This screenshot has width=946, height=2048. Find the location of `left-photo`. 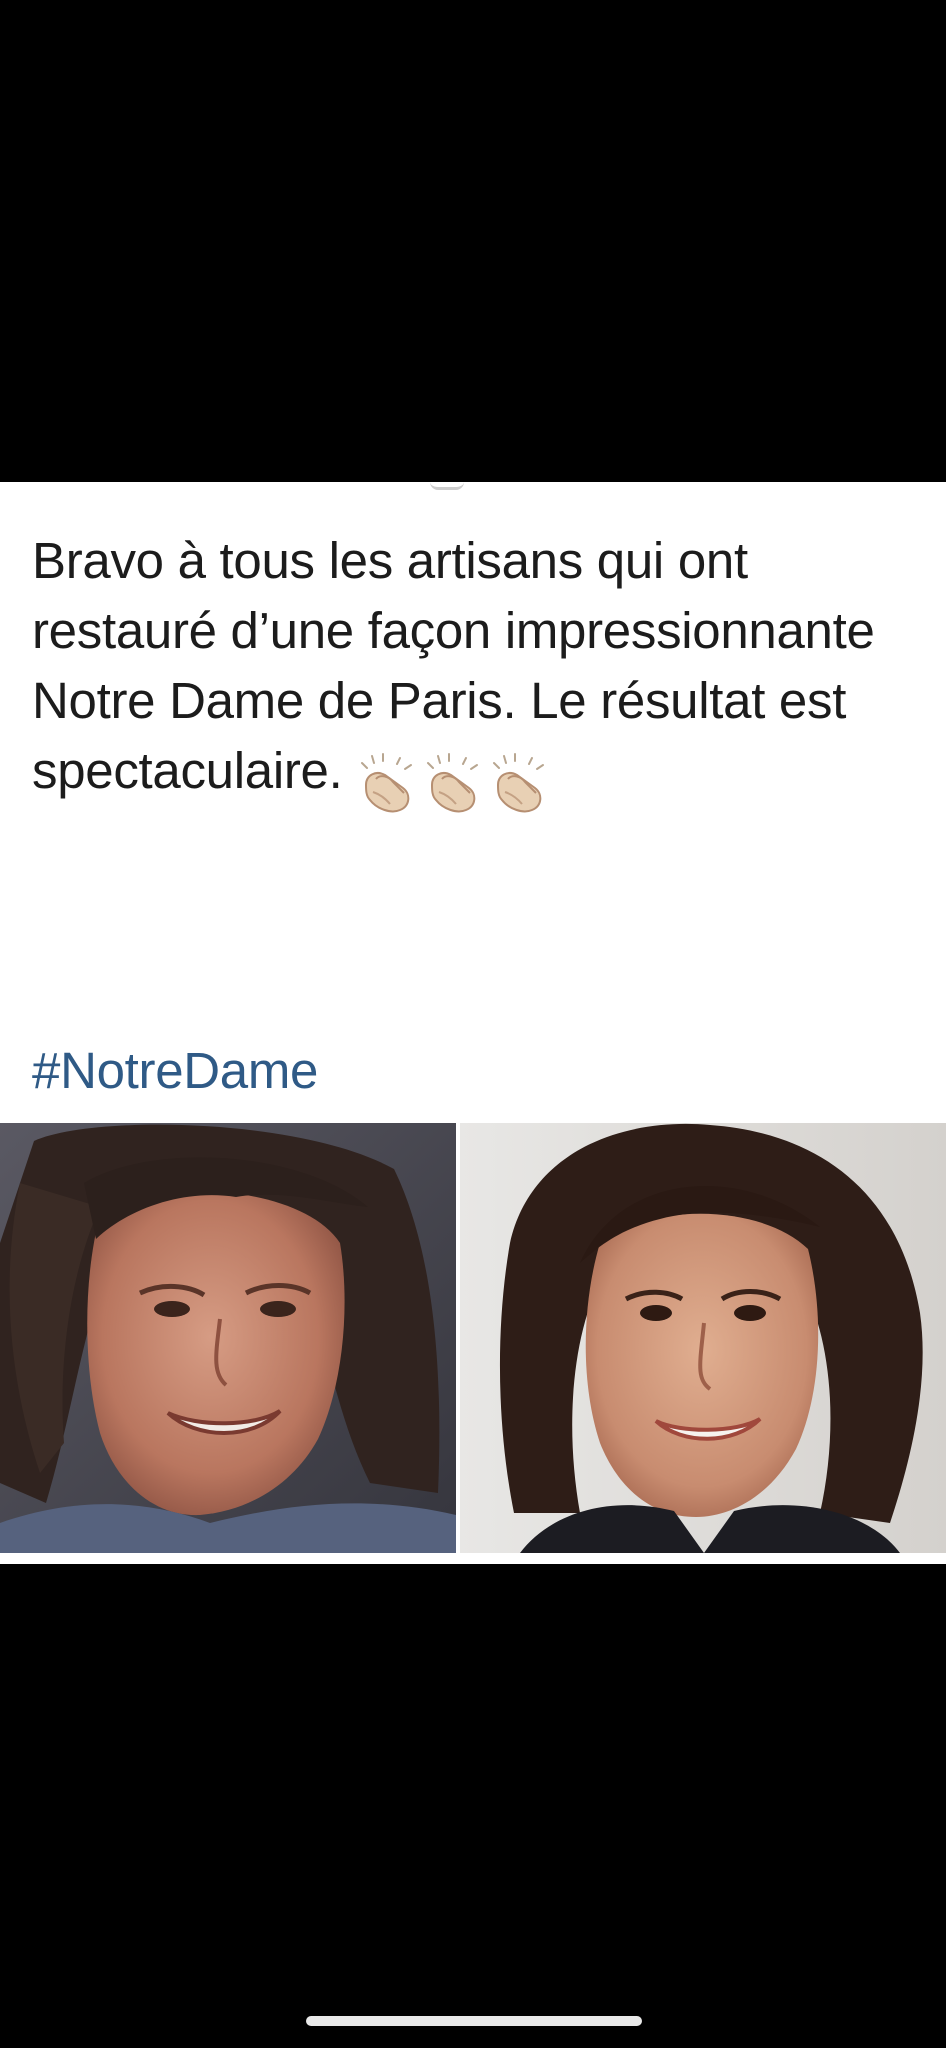

left-photo is located at coordinates (228, 1338).